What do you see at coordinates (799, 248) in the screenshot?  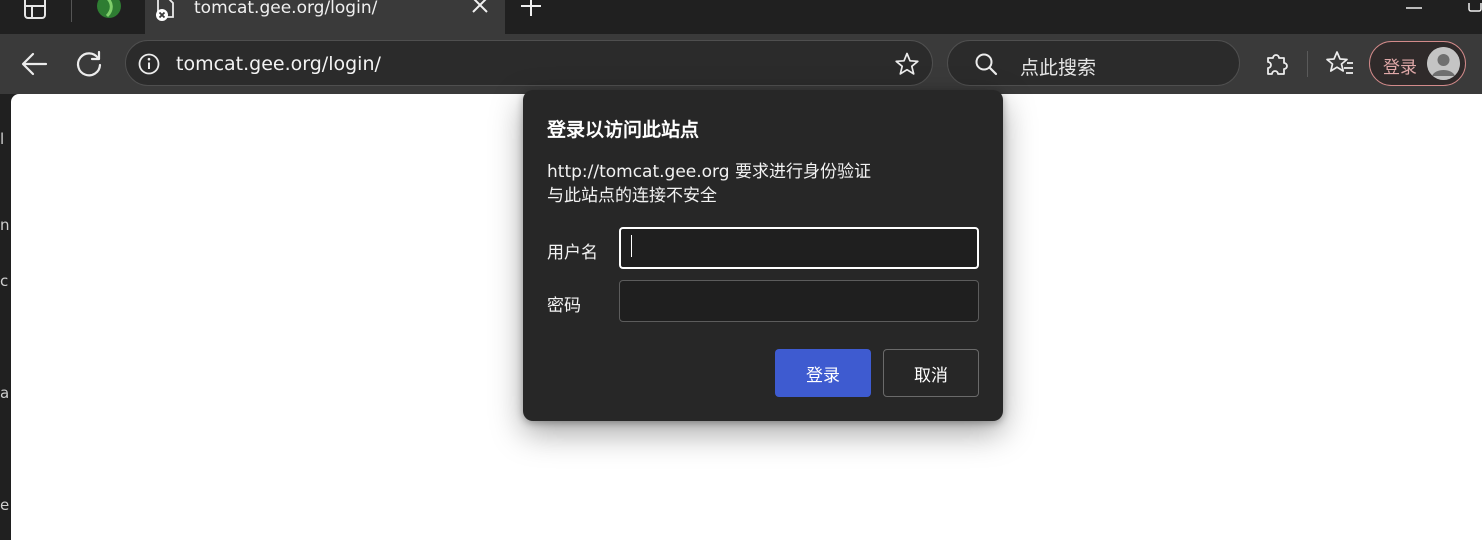 I see `username-input` at bounding box center [799, 248].